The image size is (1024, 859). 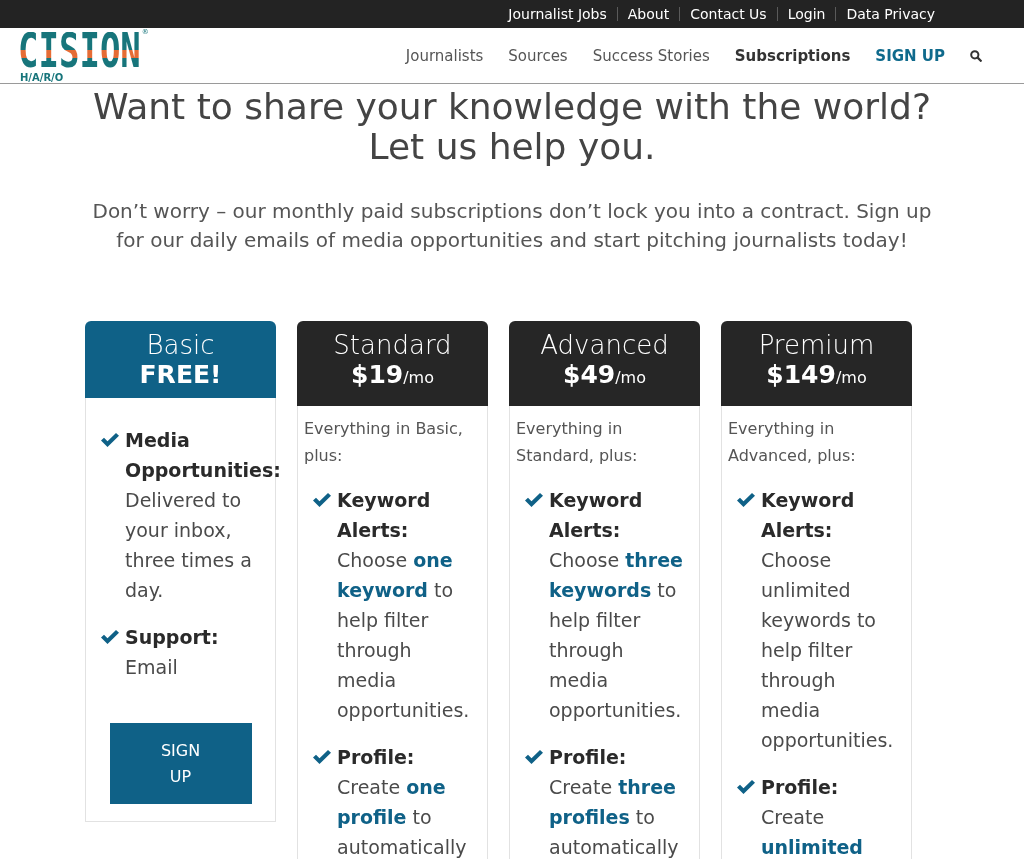 I want to click on feature-title: Media Opportunities:, so click(x=203, y=455).